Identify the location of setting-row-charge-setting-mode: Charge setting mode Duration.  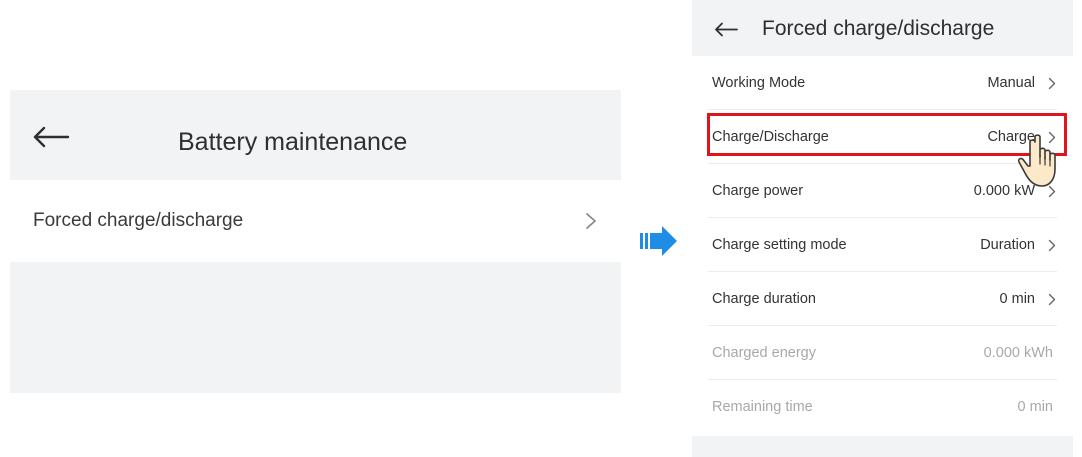
(882, 245).